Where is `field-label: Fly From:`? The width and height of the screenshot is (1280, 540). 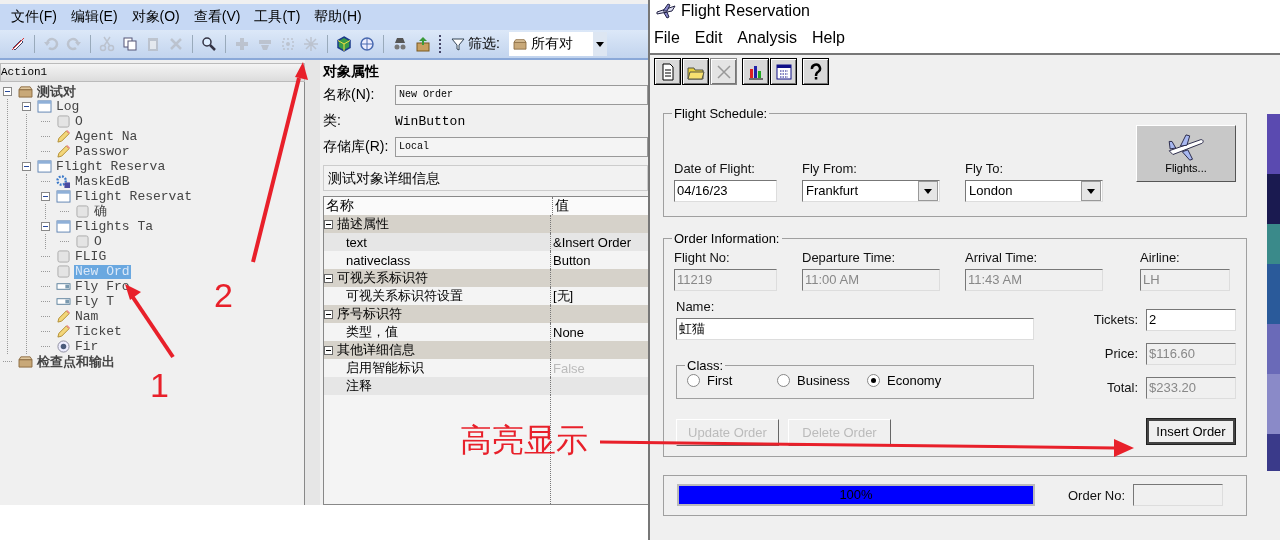 field-label: Fly From: is located at coordinates (830, 168).